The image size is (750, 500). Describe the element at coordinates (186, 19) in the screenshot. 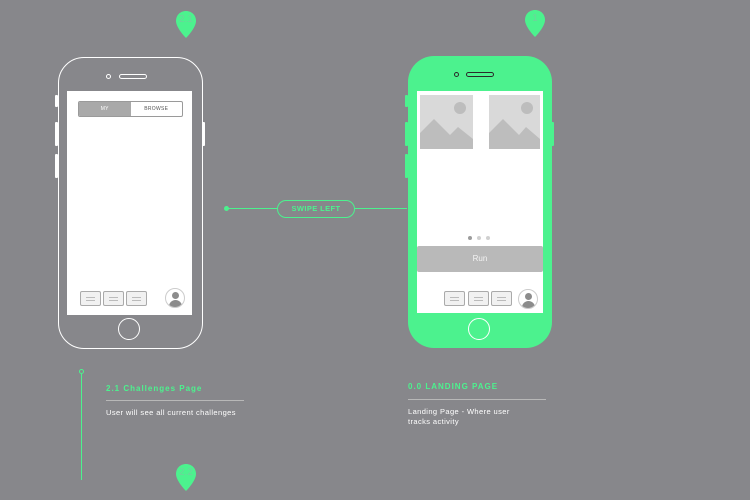

I see `pin-label: 2.1` at that location.